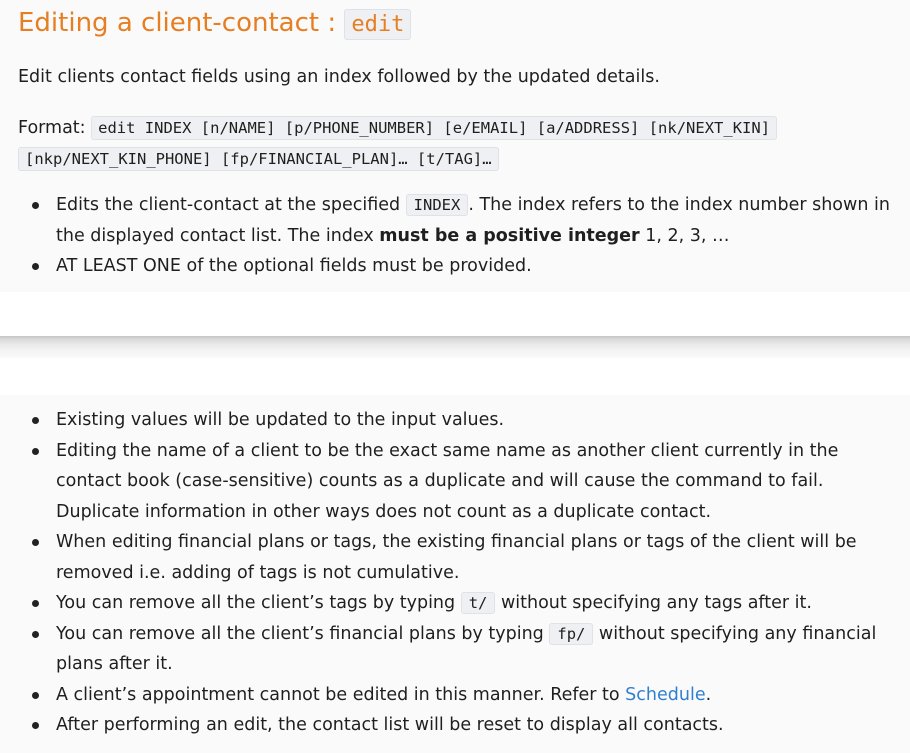  Describe the element at coordinates (55, 128) in the screenshot. I see `format-label: Format:` at that location.